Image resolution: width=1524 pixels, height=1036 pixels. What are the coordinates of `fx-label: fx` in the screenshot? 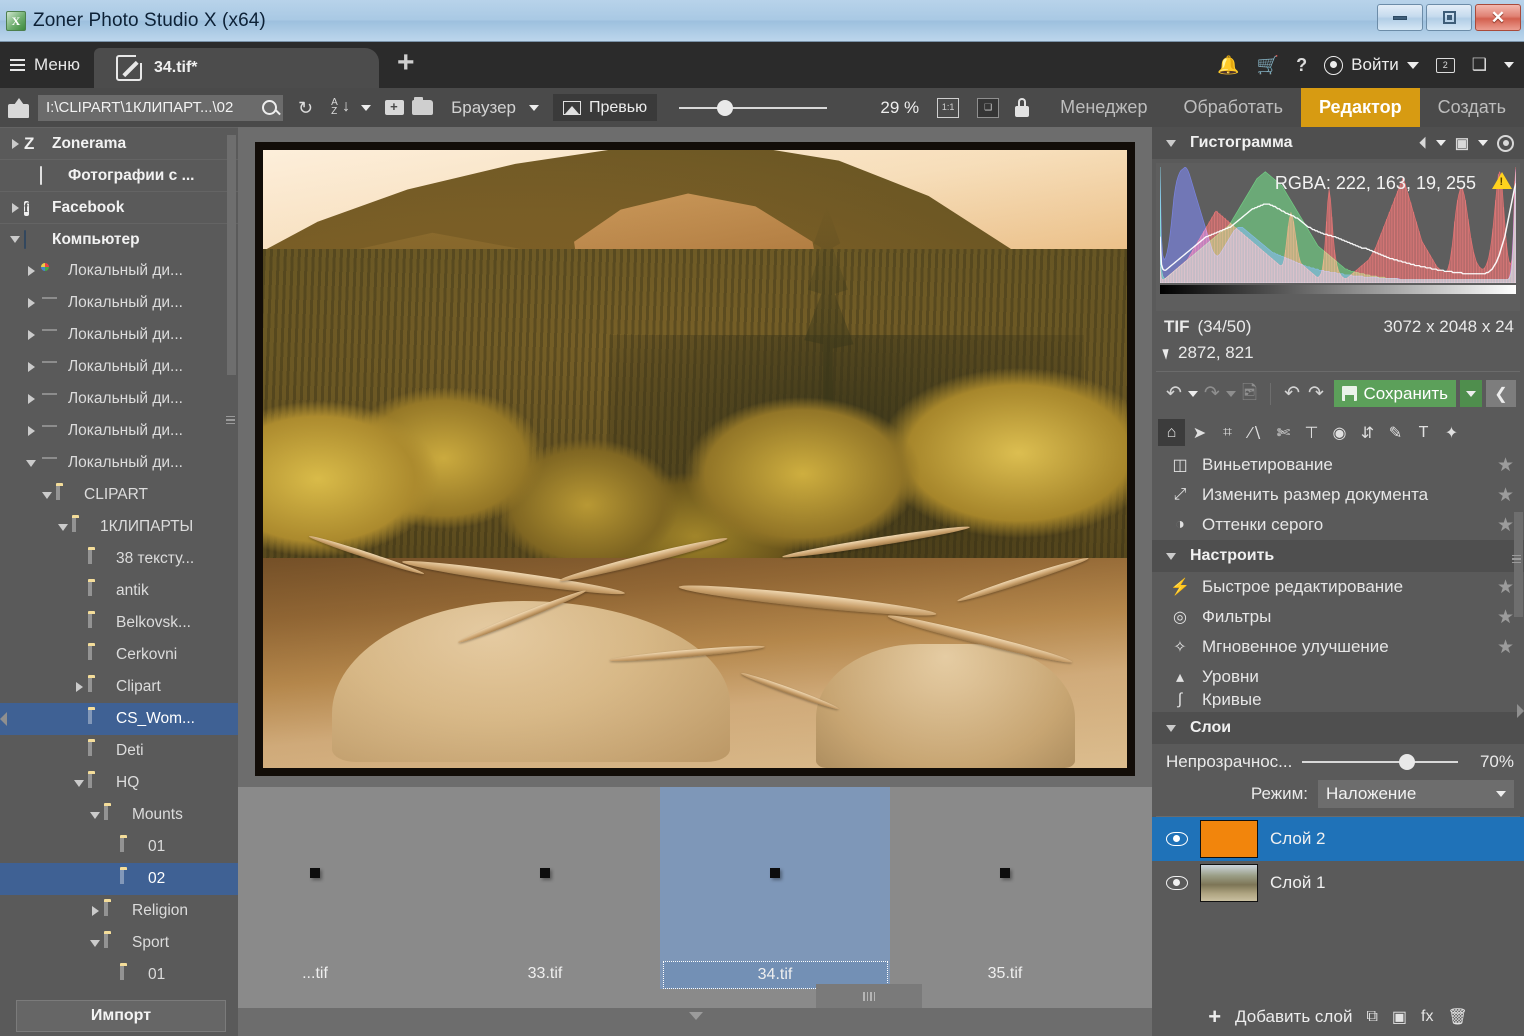 It's located at (1427, 1017).